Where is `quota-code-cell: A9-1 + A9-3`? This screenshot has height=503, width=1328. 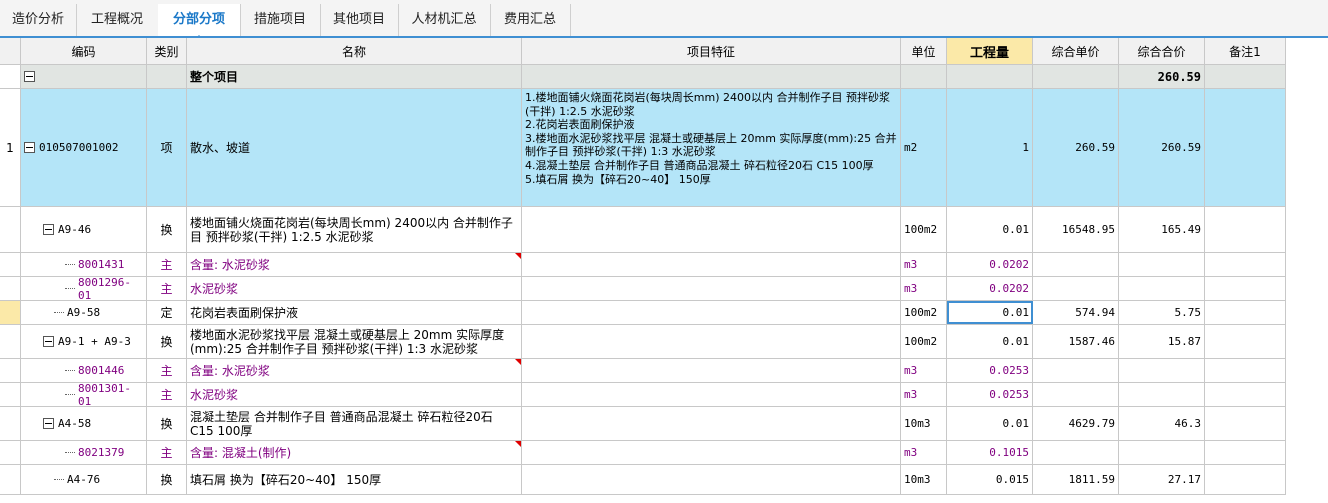 quota-code-cell: A9-1 + A9-3 is located at coordinates (84, 341).